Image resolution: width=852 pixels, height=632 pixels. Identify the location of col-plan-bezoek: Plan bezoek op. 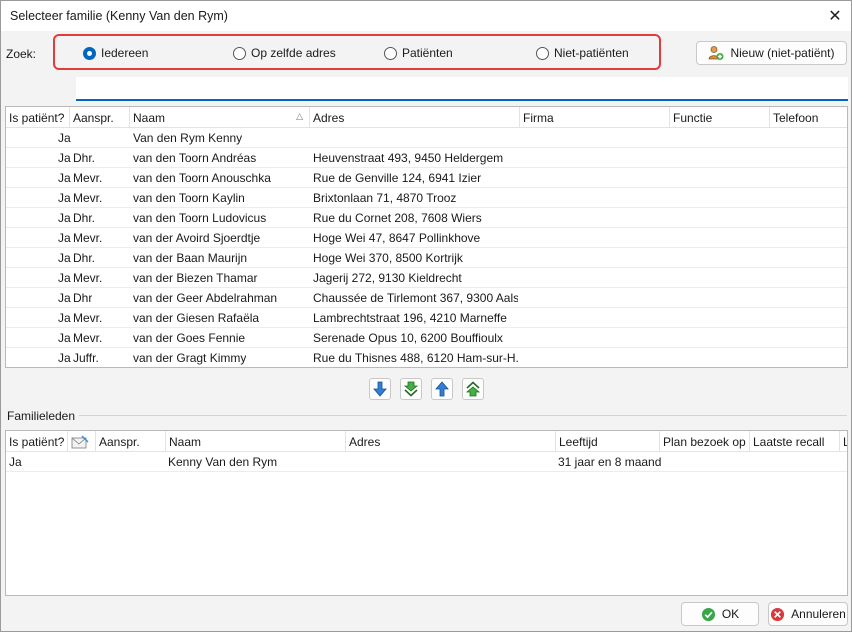
(705, 441).